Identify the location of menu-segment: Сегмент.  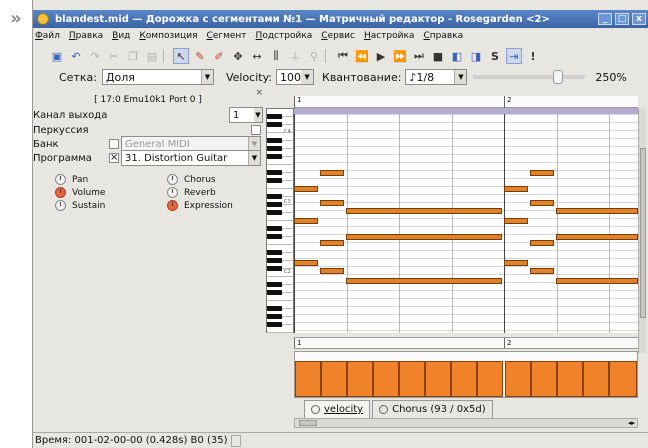
(227, 36).